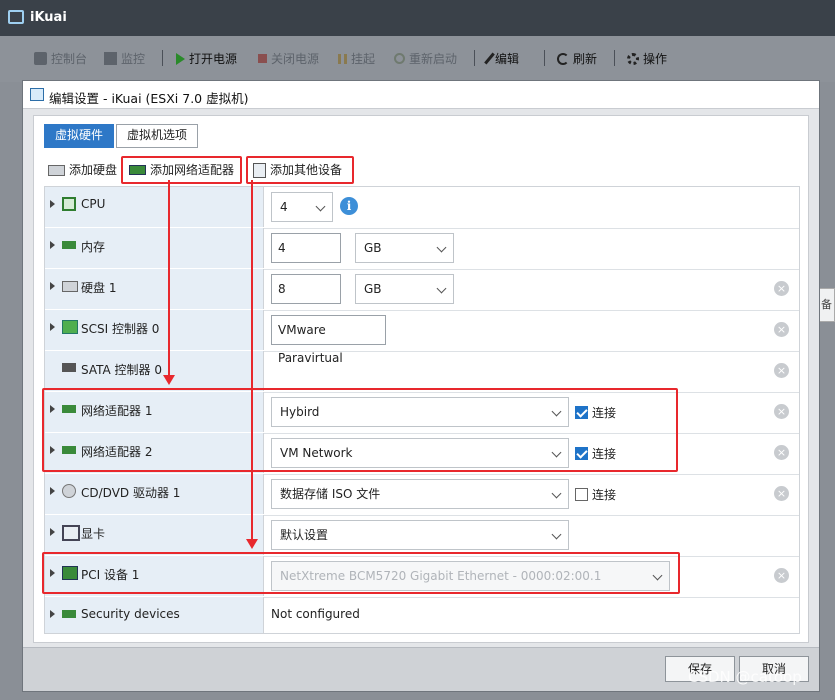 The image size is (835, 700). What do you see at coordinates (284, 207) in the screenshot?
I see `cpu-count-value: 4` at bounding box center [284, 207].